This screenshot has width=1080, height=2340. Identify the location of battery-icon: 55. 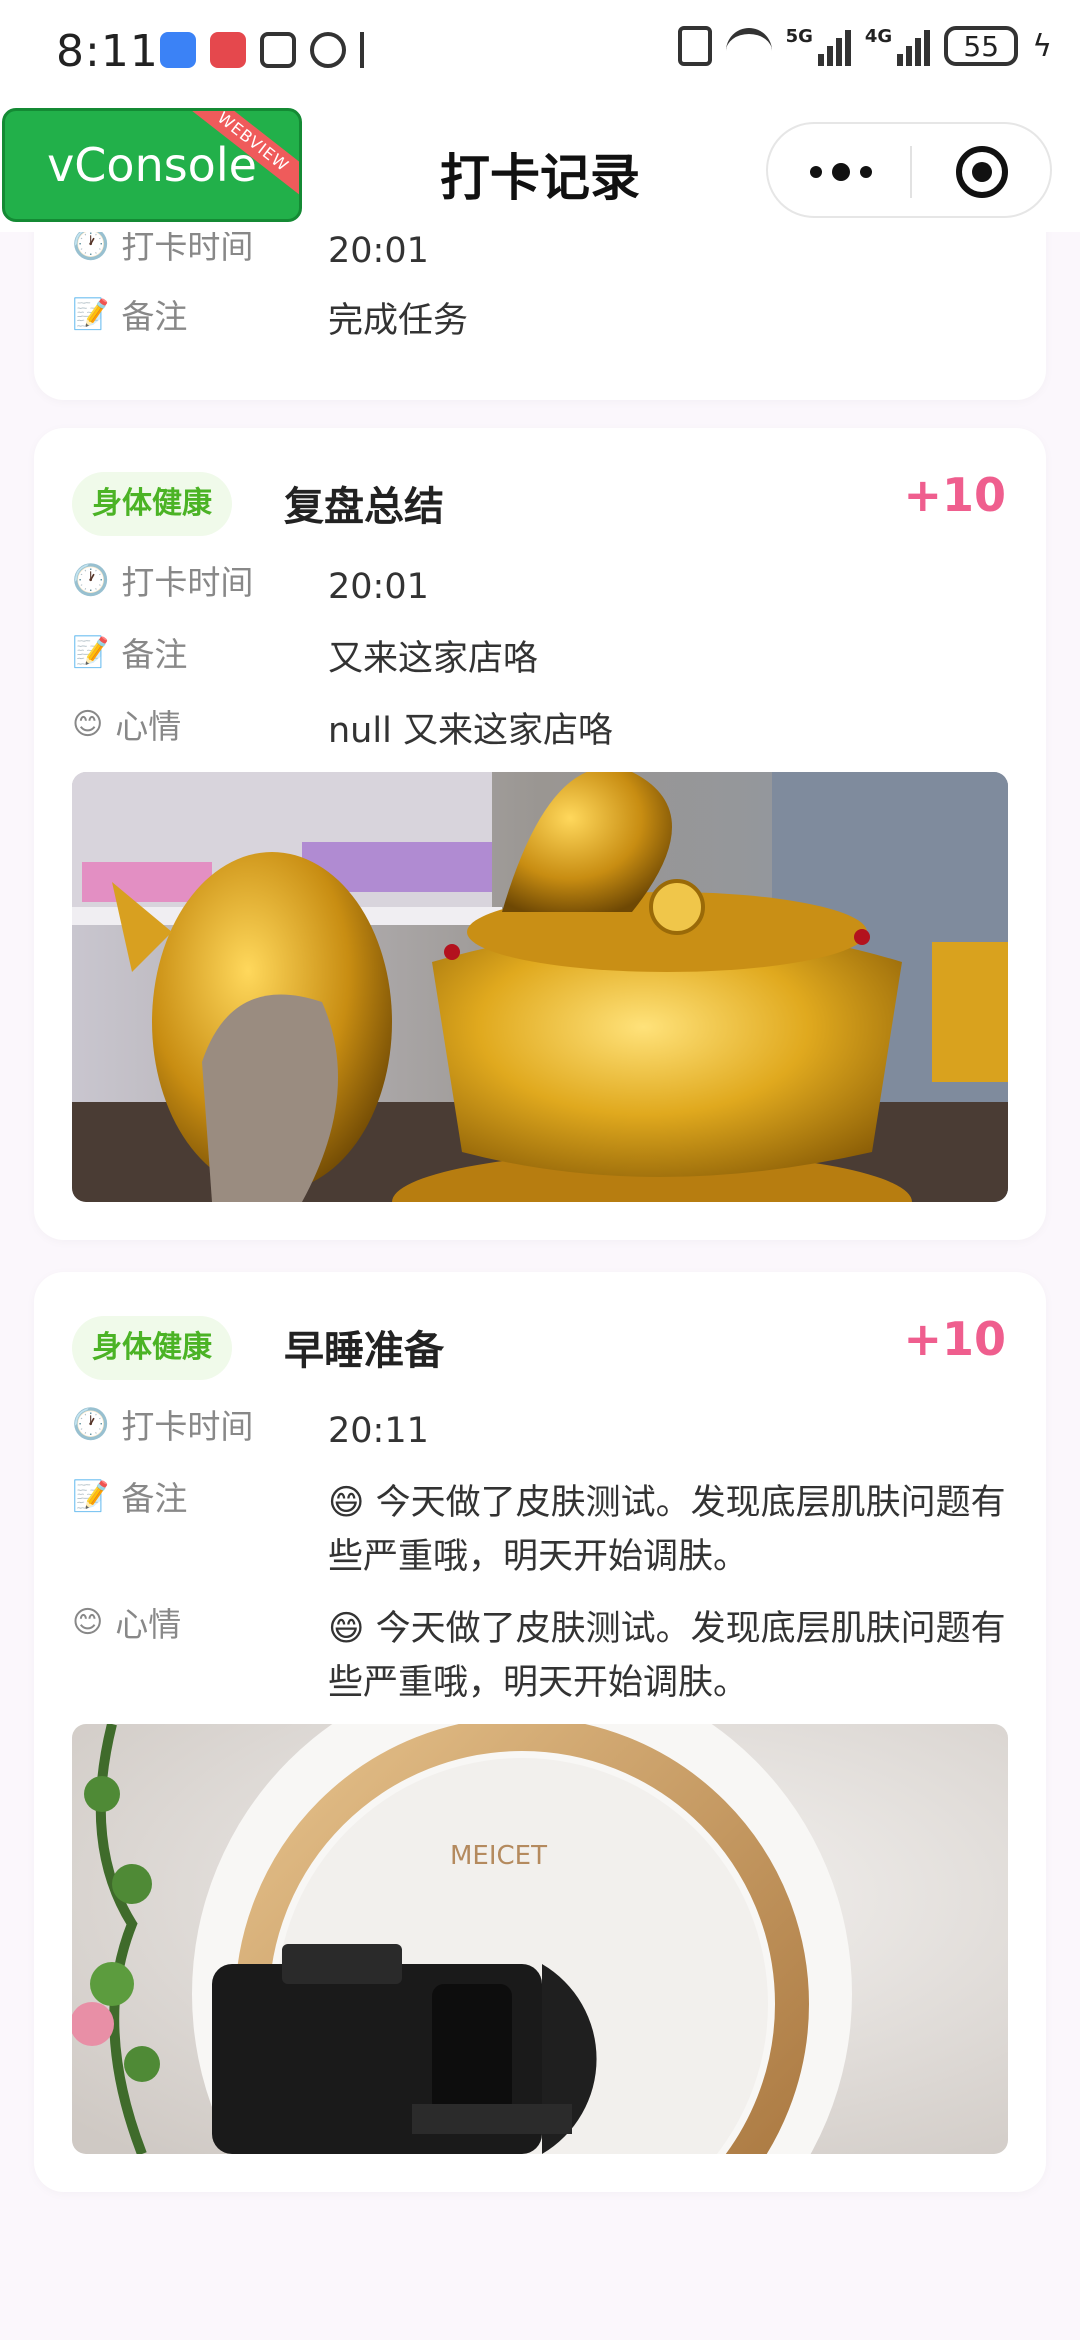
(981, 46).